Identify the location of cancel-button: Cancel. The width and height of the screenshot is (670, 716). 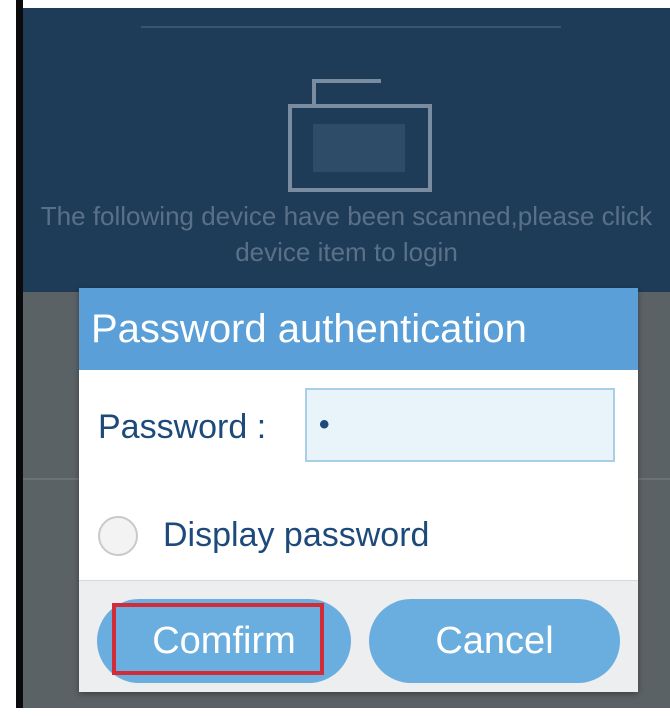
(494, 641).